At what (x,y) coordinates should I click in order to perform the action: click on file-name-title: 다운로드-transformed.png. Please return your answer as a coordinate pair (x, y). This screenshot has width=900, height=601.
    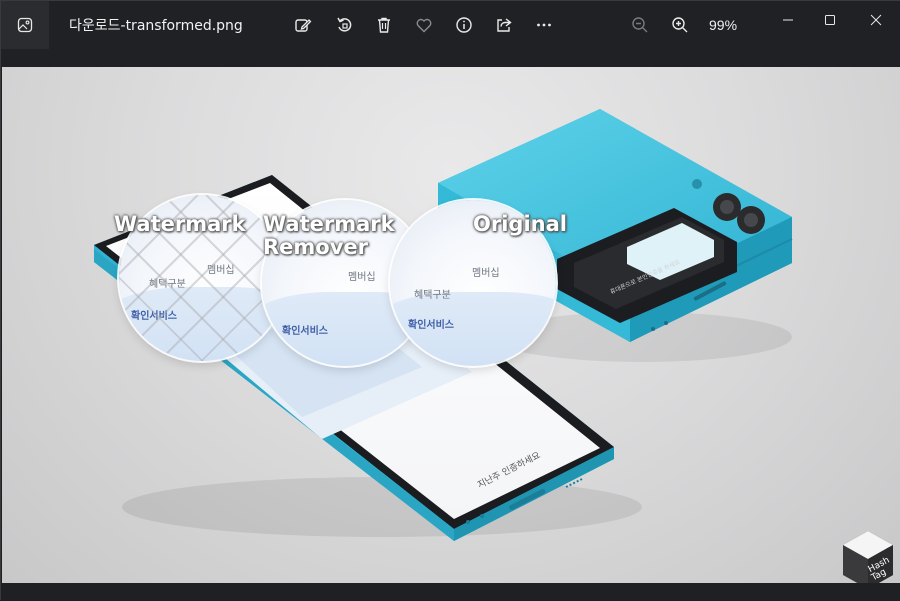
    Looking at the image, I should click on (156, 26).